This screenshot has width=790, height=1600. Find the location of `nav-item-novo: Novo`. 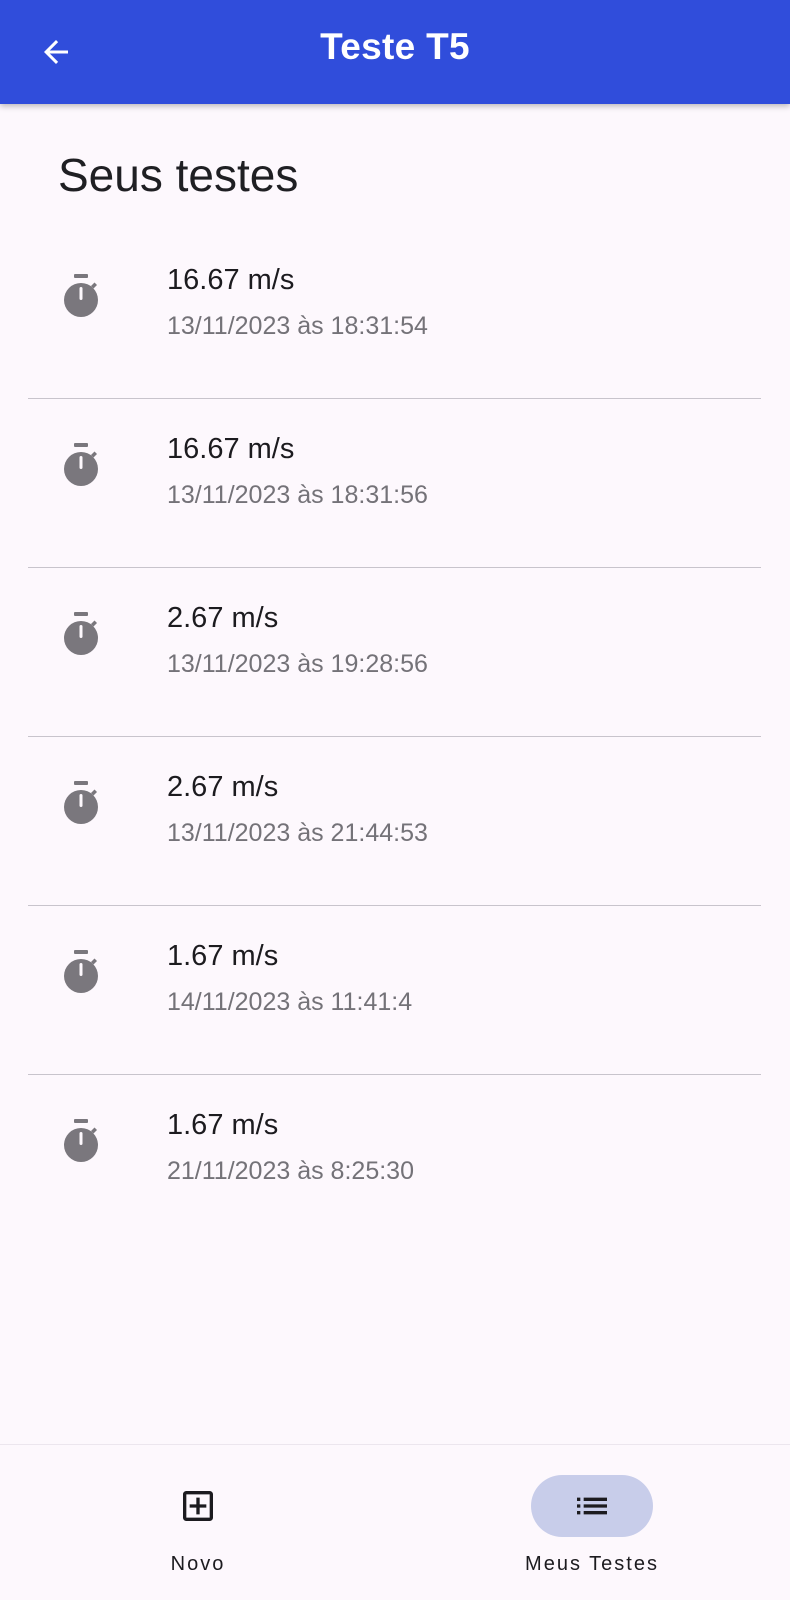

nav-item-novo: Novo is located at coordinates (198, 1522).